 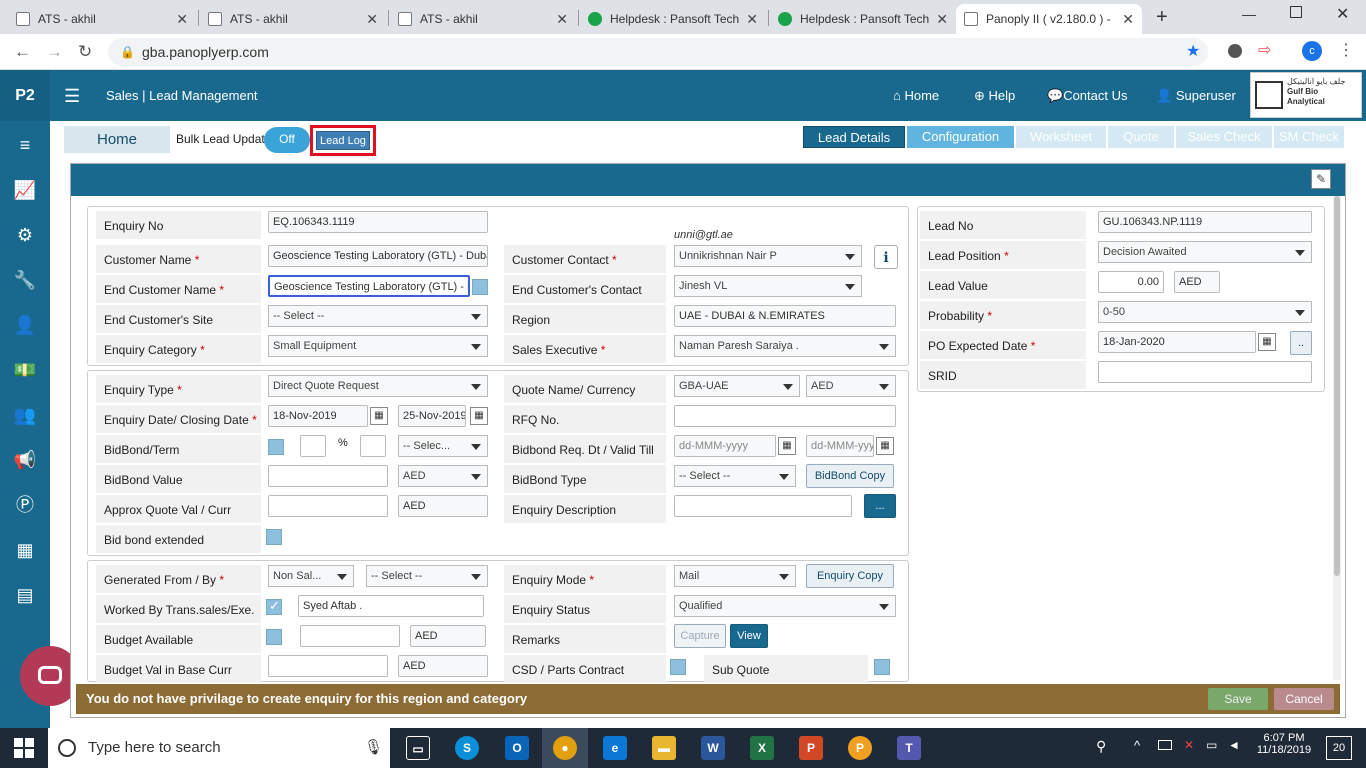 What do you see at coordinates (615, 748) in the screenshot?
I see `edge-icon: e` at bounding box center [615, 748].